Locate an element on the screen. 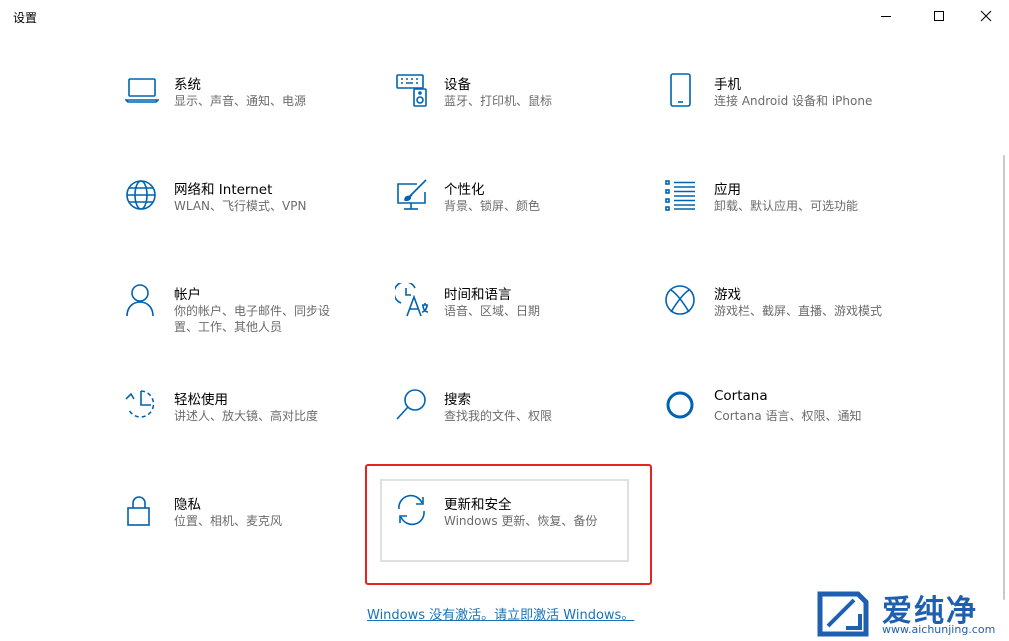 The image size is (1009, 641). settings-tile-apps: 应用 卸载、默认应用、可选功能 is located at coordinates (785, 218).